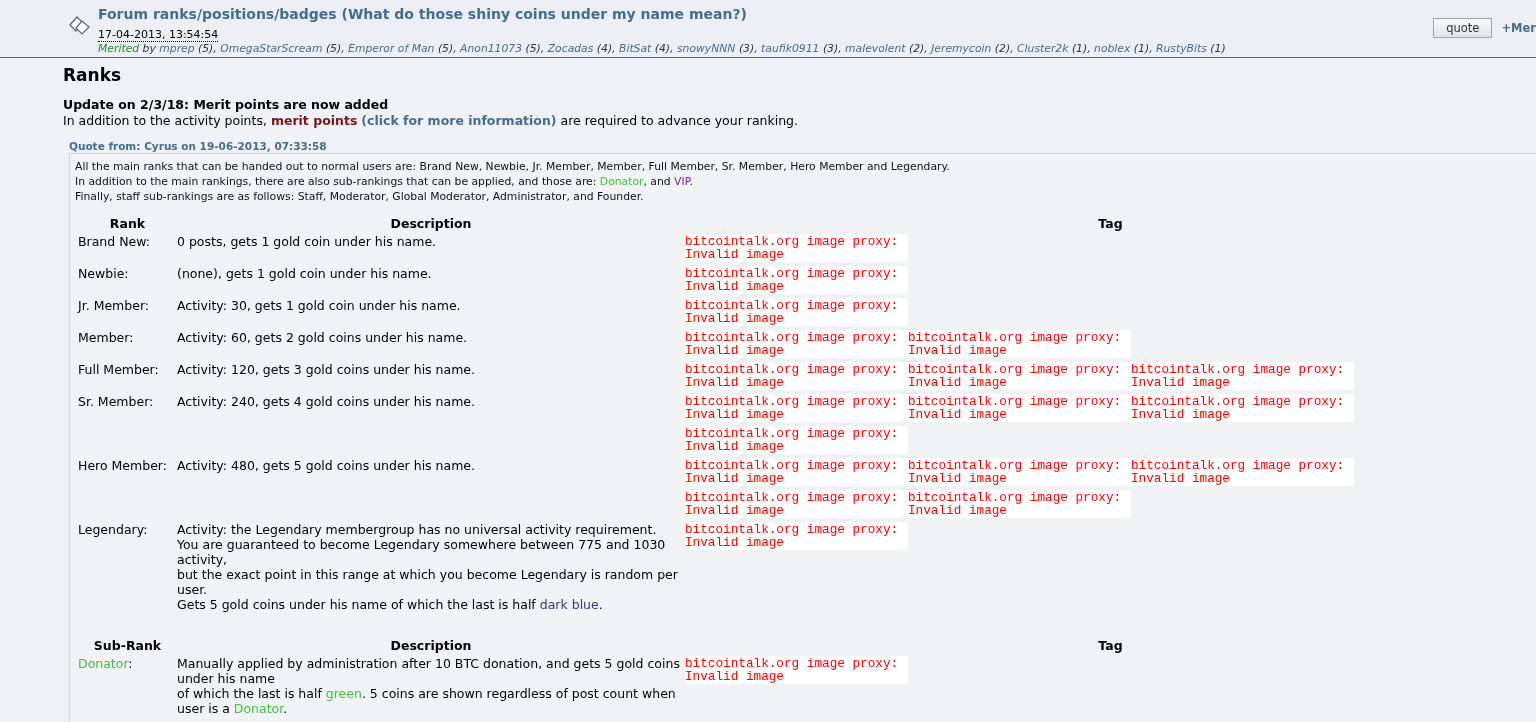 This screenshot has height=722, width=1536. Describe the element at coordinates (177, 48) in the screenshot. I see `user-link: mprep` at that location.